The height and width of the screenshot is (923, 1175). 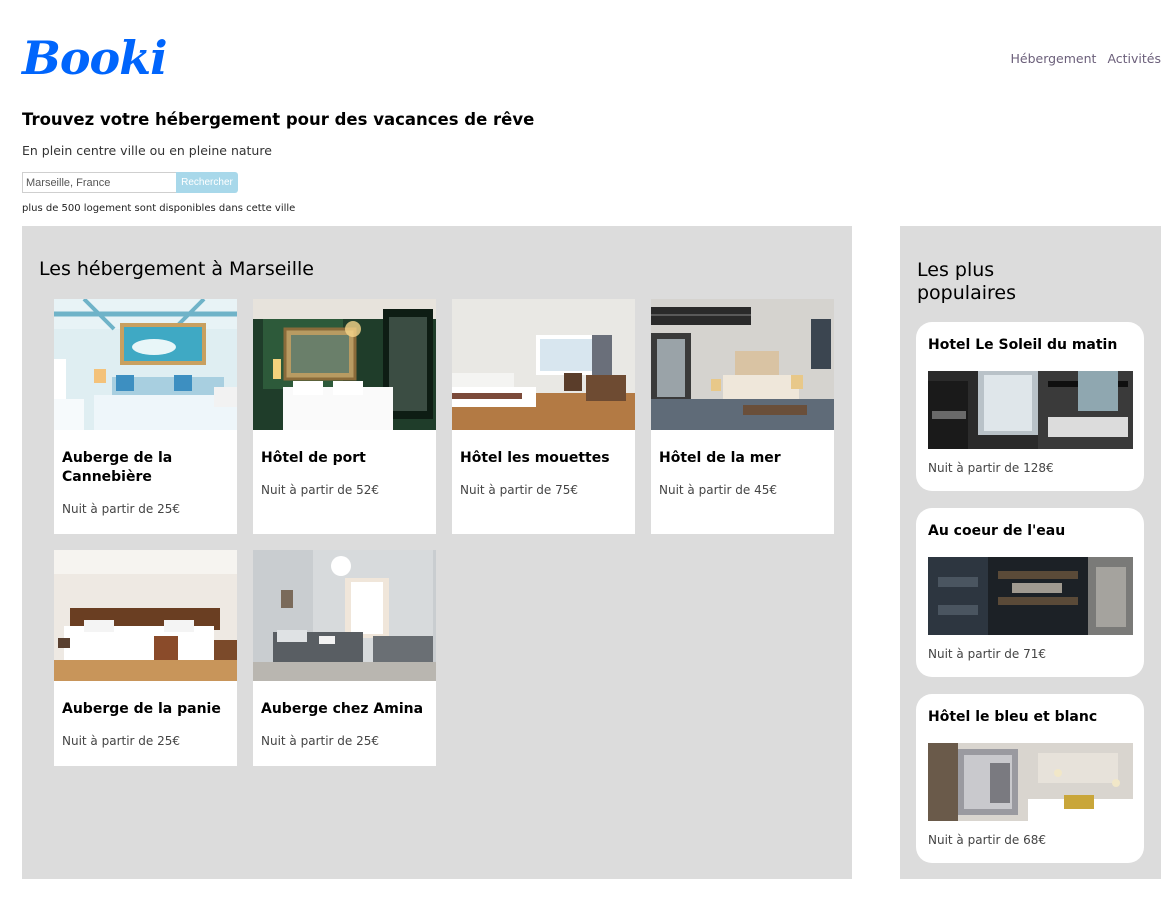 What do you see at coordinates (1023, 345) in the screenshot?
I see `popular-card-title: Hotel Le Soleil du matin` at bounding box center [1023, 345].